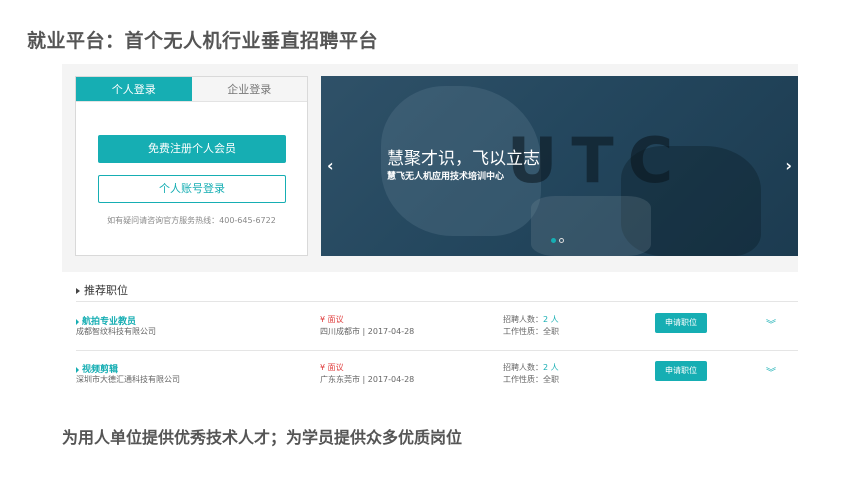  Describe the element at coordinates (192, 149) in the screenshot. I see `register-member-button: 免费注册个人会员` at that location.